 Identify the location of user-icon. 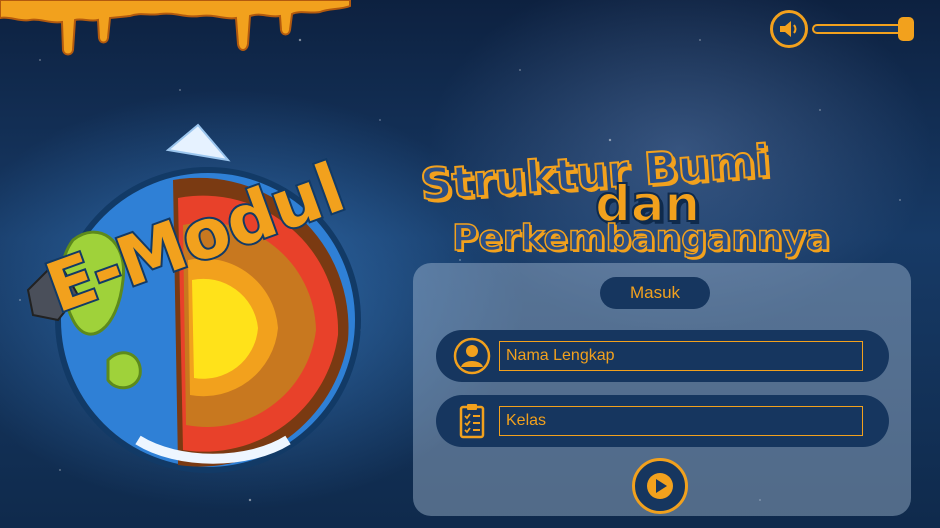
(472, 356).